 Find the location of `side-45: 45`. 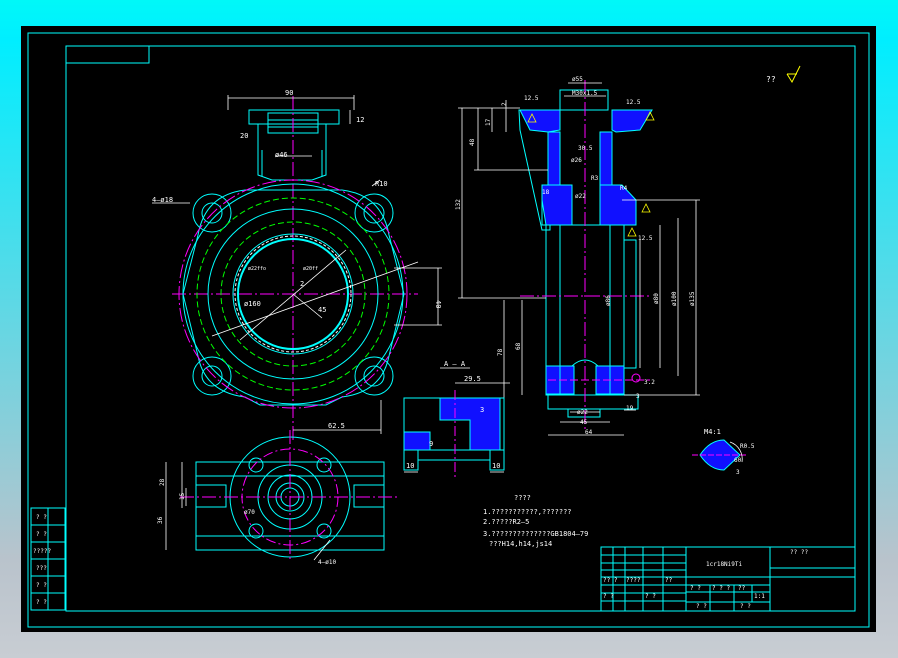

side-45: 45 is located at coordinates (584, 422).